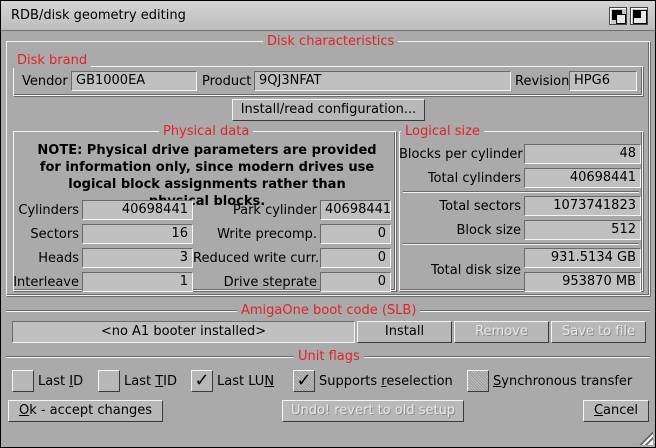 This screenshot has height=448, width=656. What do you see at coordinates (501, 332) in the screenshot?
I see `remove-booter-button: Remove` at bounding box center [501, 332].